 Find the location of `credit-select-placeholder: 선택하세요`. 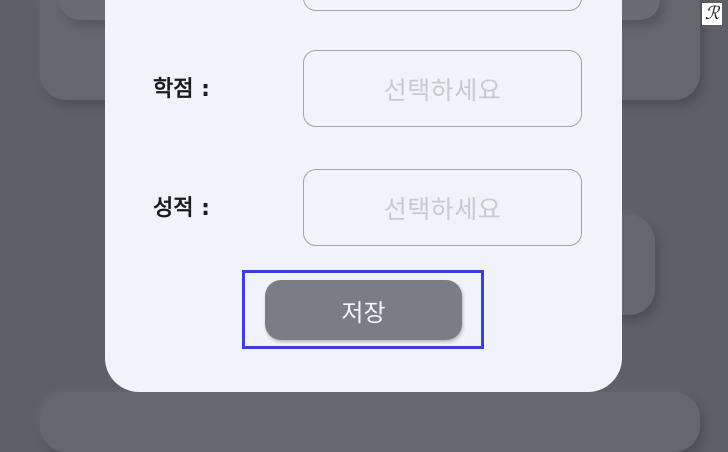

credit-select-placeholder: 선택하세요 is located at coordinates (442, 90).